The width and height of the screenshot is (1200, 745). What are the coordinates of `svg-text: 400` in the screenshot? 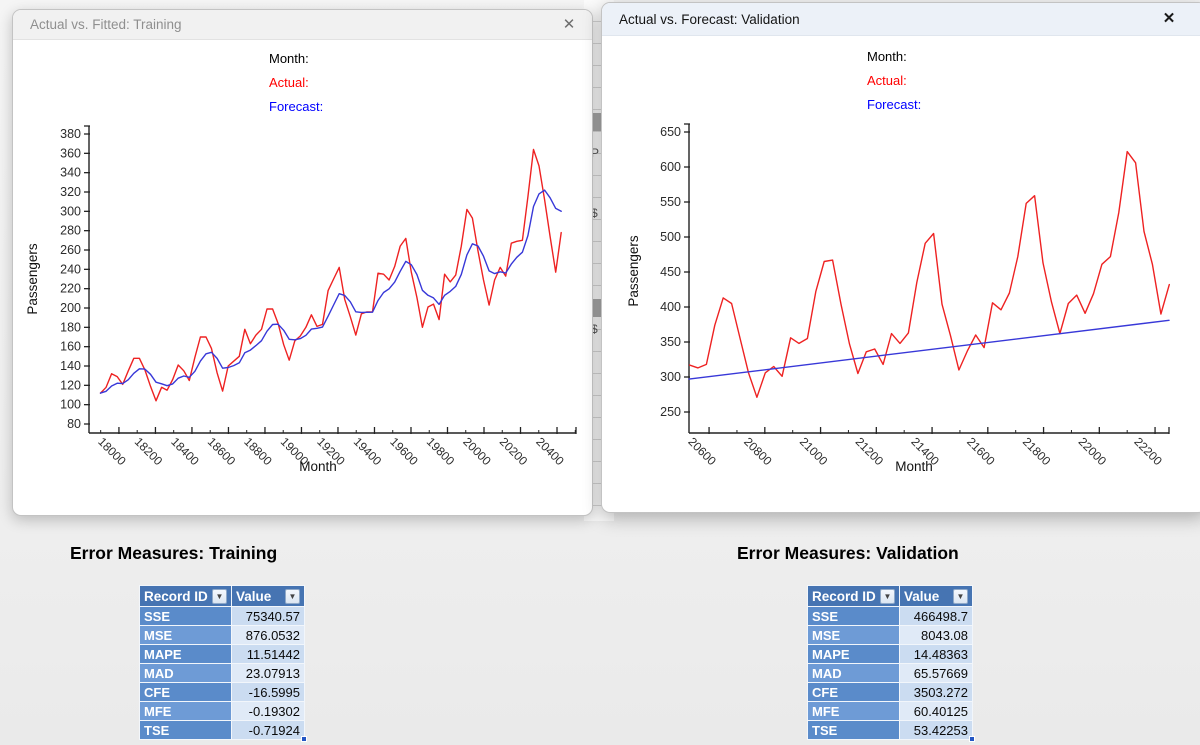 It's located at (670, 307).